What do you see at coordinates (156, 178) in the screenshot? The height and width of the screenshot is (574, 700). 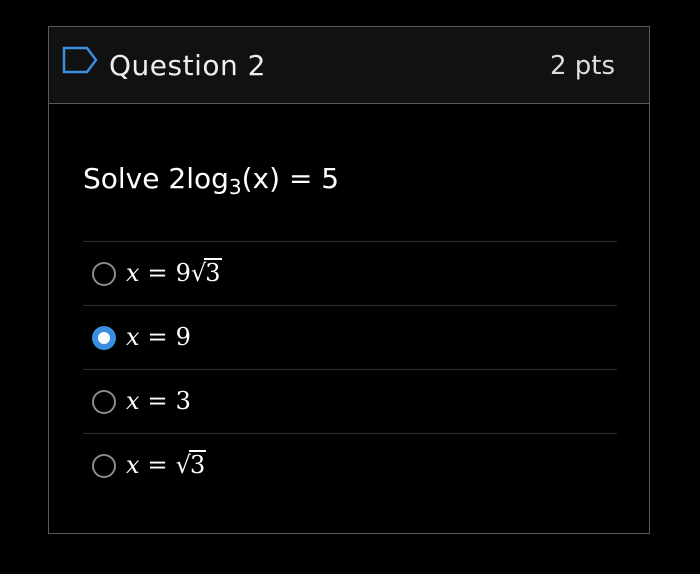 I see `prompt-prefix: Solve 2log` at bounding box center [156, 178].